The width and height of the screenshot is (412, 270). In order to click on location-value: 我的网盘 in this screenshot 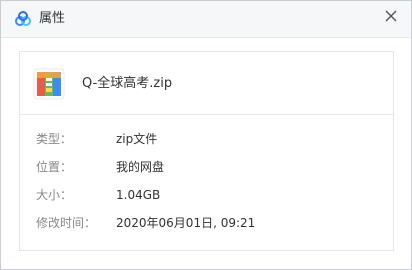, I will do `click(140, 167)`.